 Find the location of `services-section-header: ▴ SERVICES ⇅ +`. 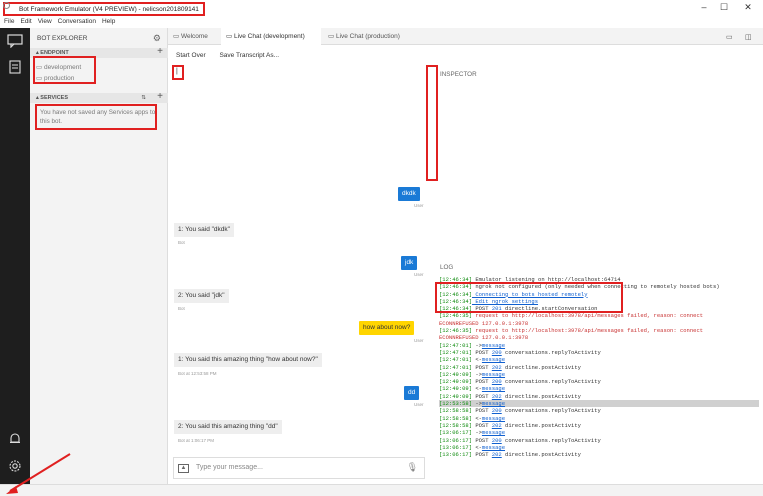

services-section-header: ▴ SERVICES ⇅ + is located at coordinates (99, 97).